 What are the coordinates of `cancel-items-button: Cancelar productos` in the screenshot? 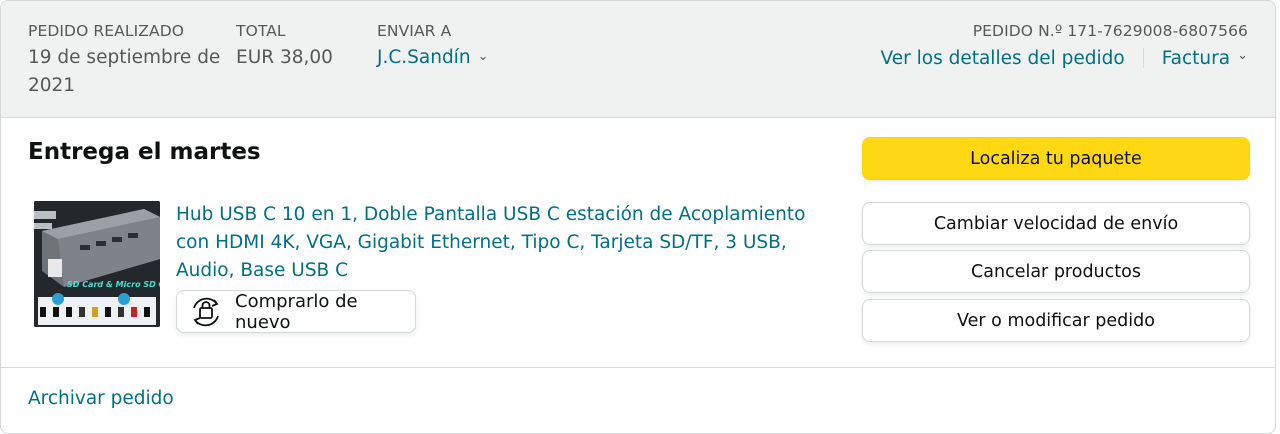 It's located at (1056, 271).